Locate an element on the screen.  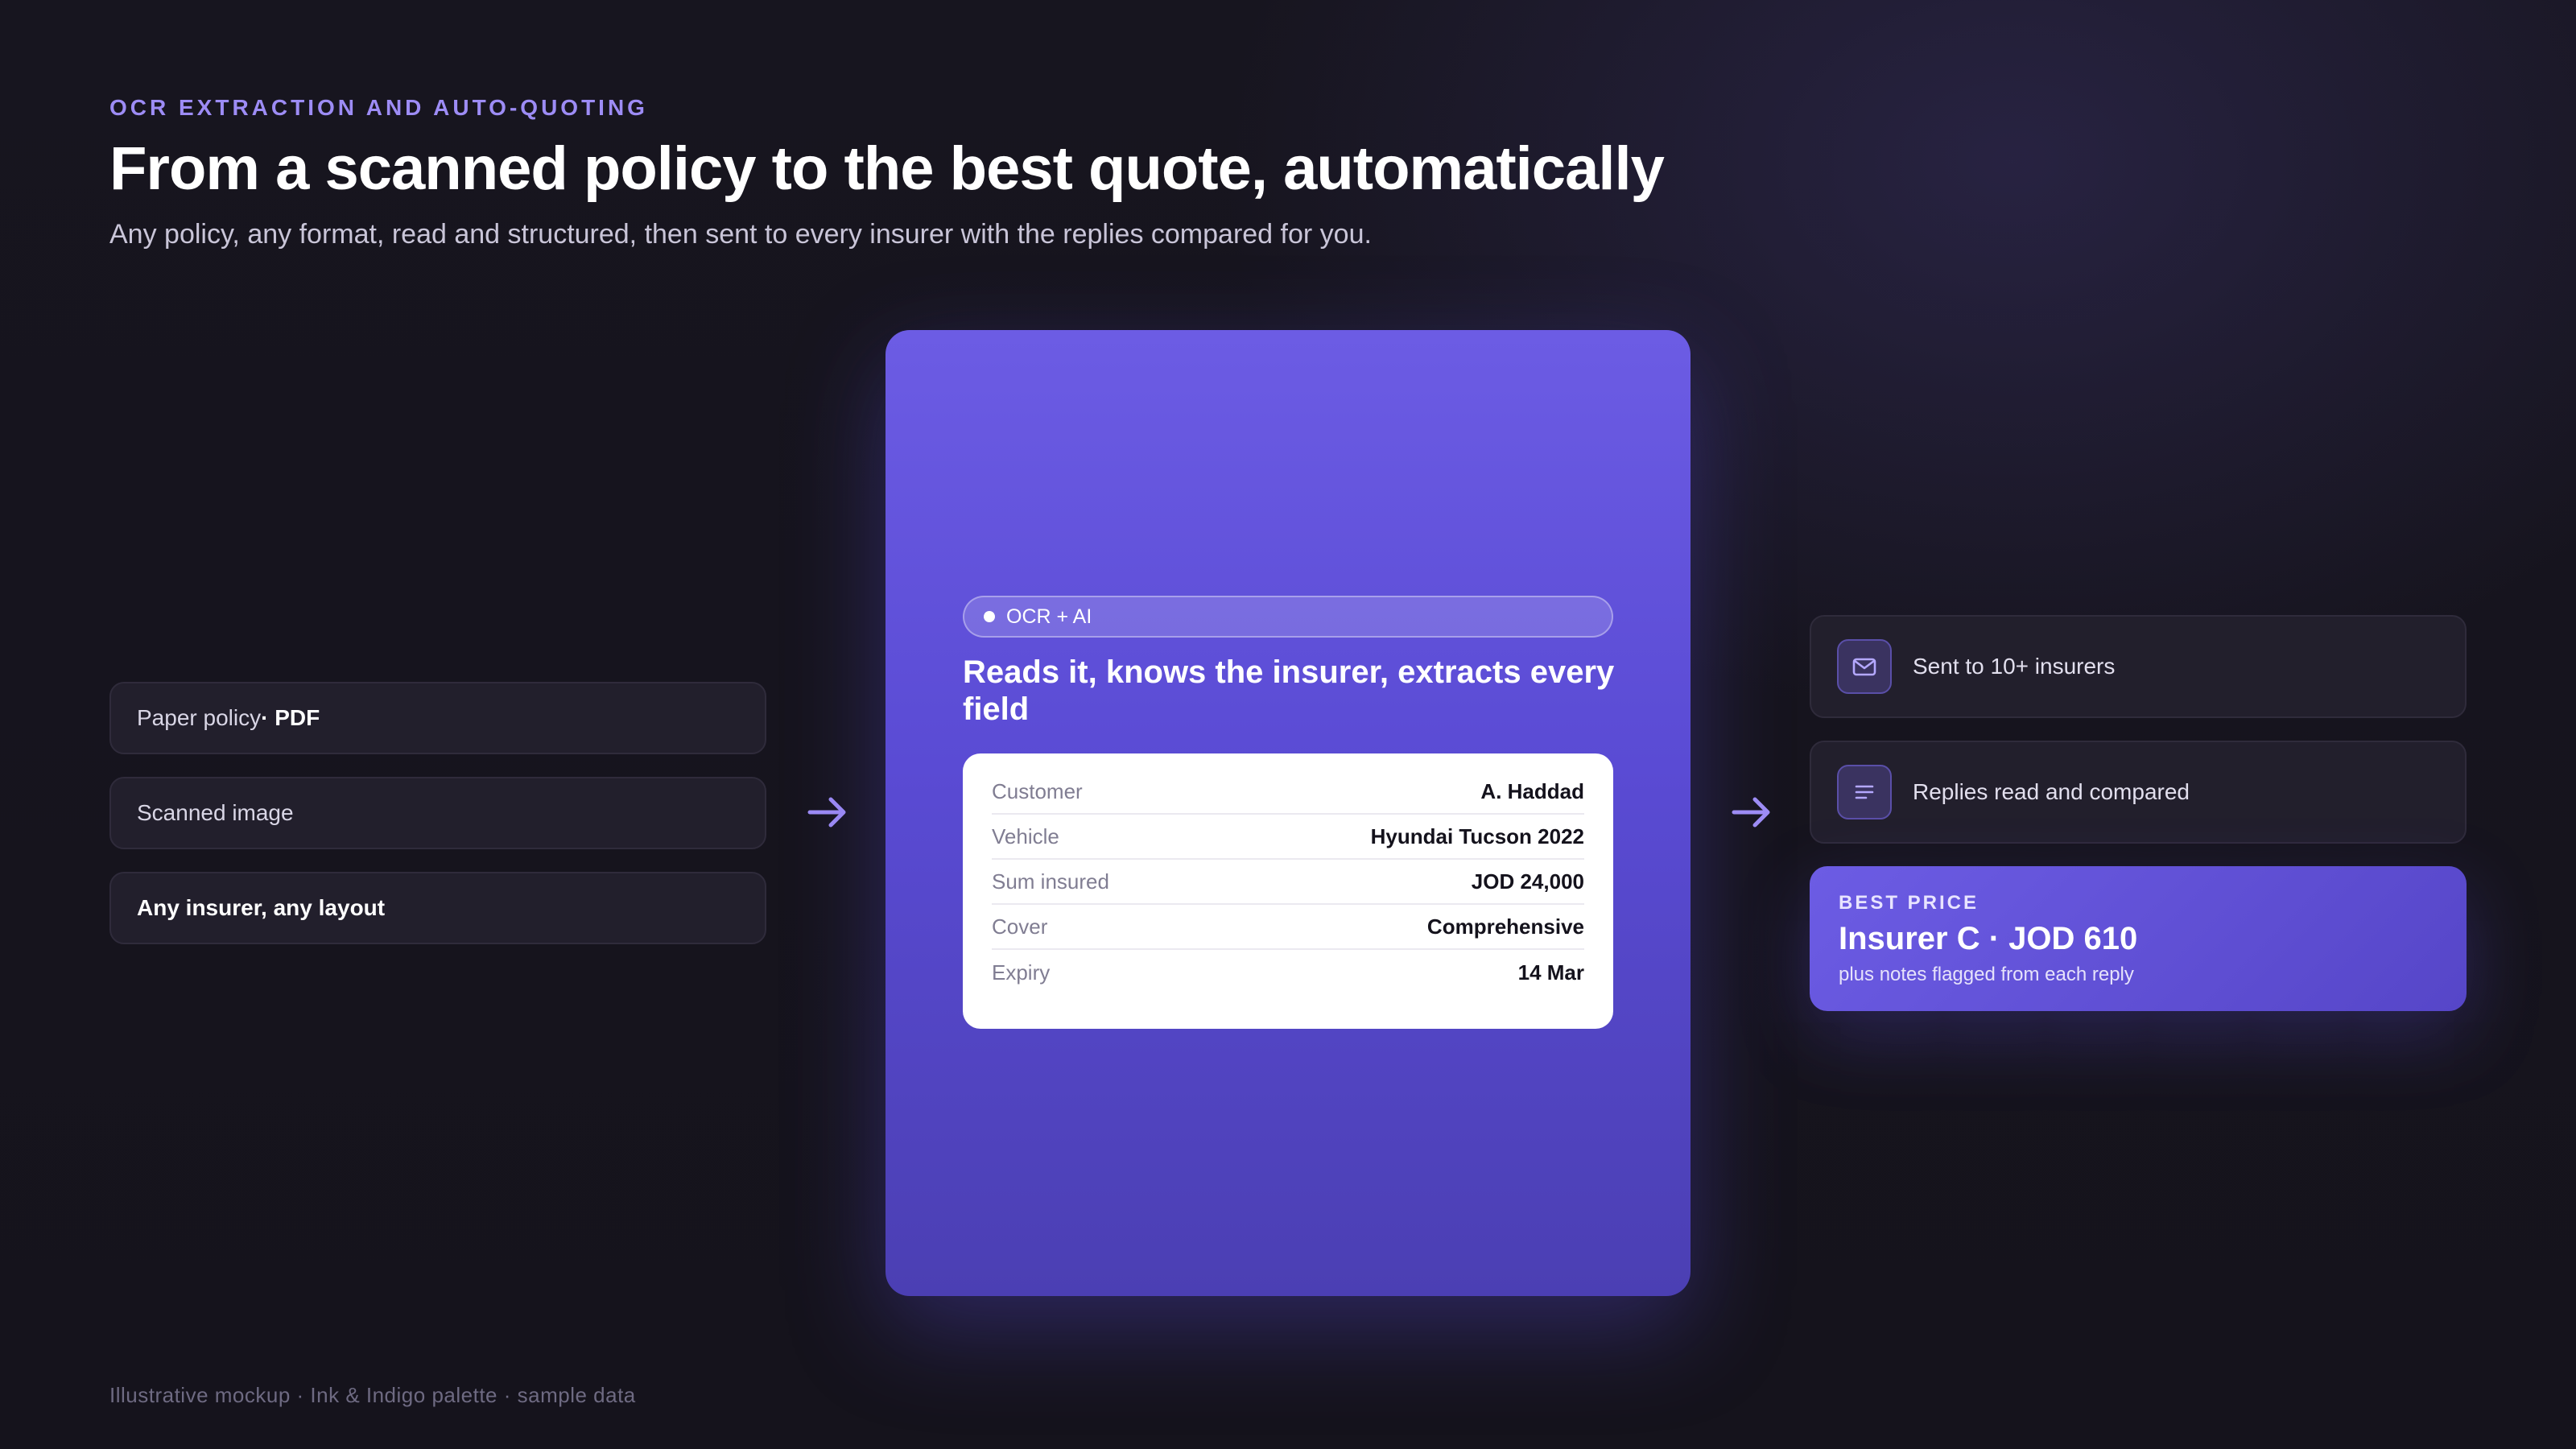
output-card-replies-compared: Replies read and compared is located at coordinates (2138, 792).